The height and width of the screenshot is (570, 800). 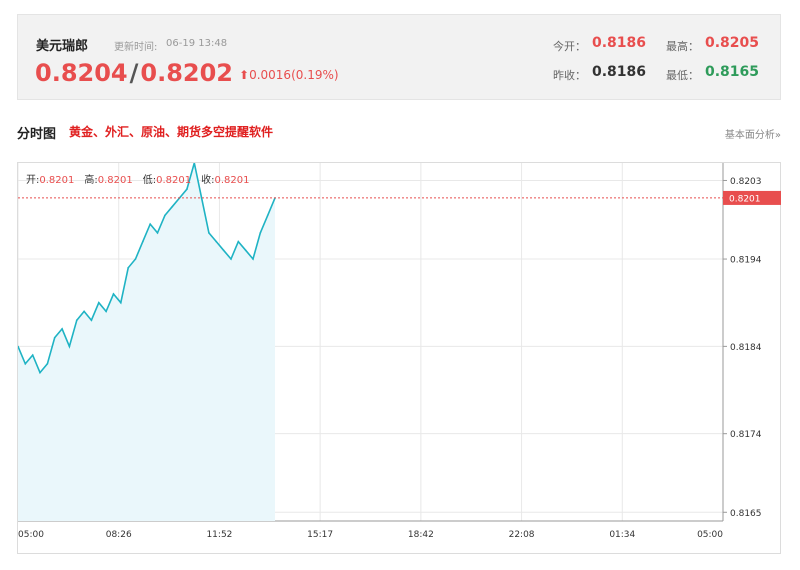 What do you see at coordinates (208, 180) in the screenshot?
I see `ohlc-close-label: 收:` at bounding box center [208, 180].